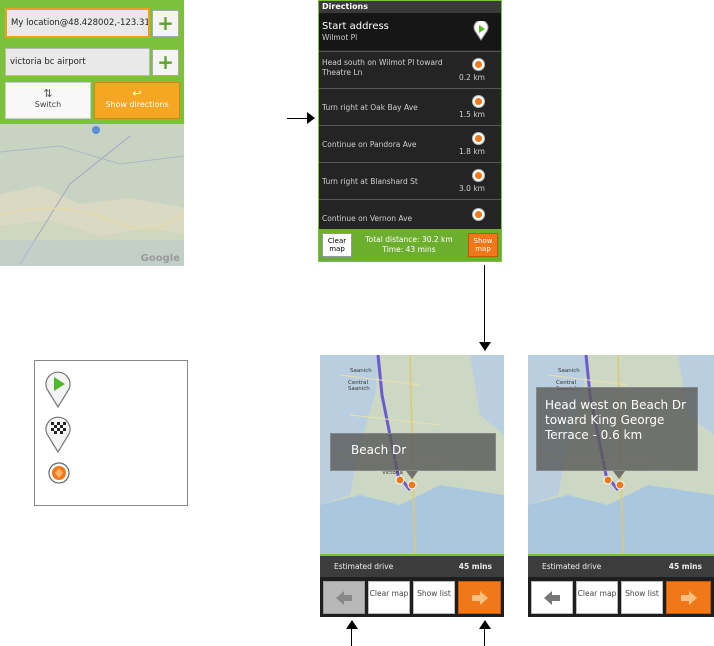 The height and width of the screenshot is (646, 714). I want to click on start-address-subtitle: Wilmot Pl, so click(340, 37).